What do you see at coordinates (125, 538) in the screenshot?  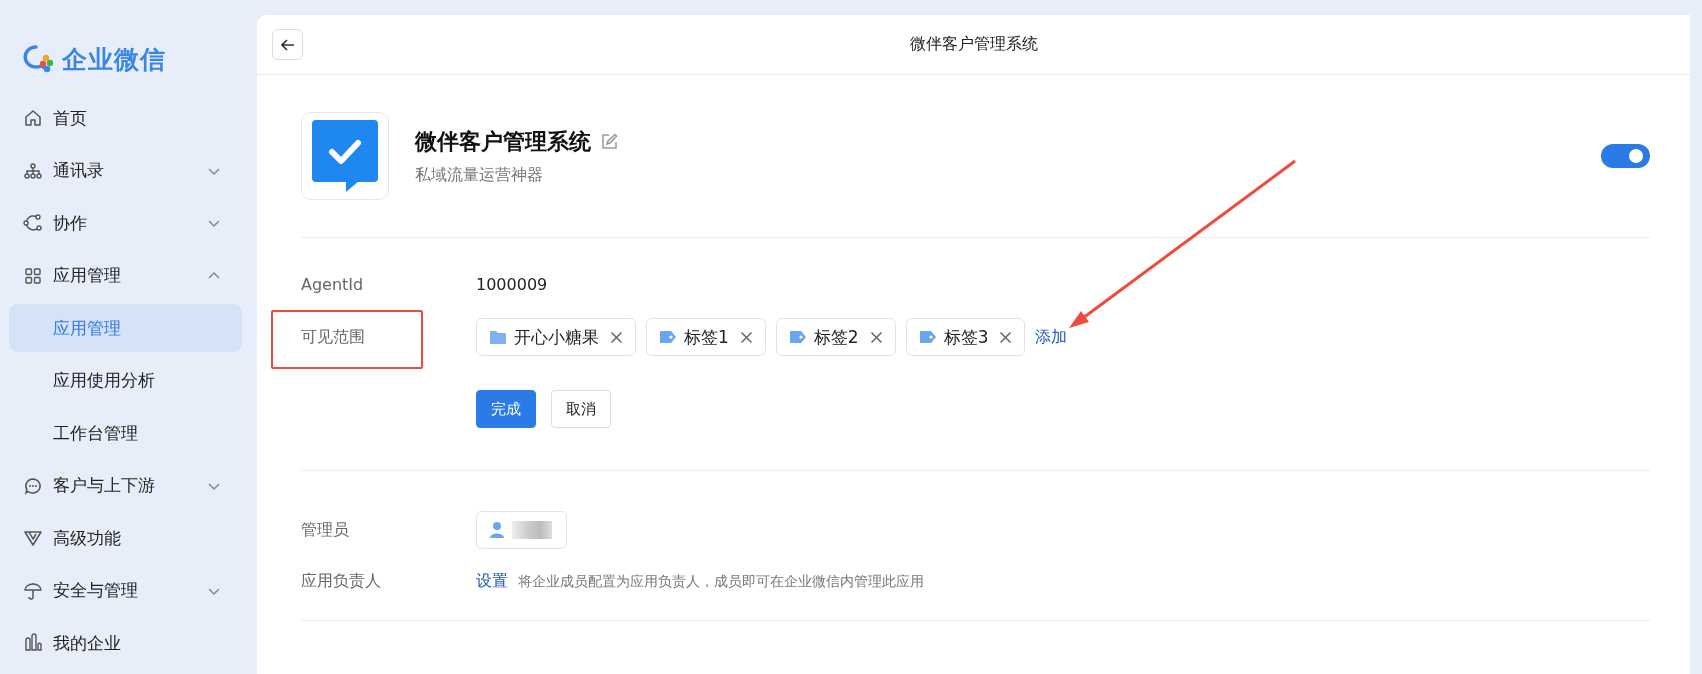 I see `nav-item: 高级功能` at bounding box center [125, 538].